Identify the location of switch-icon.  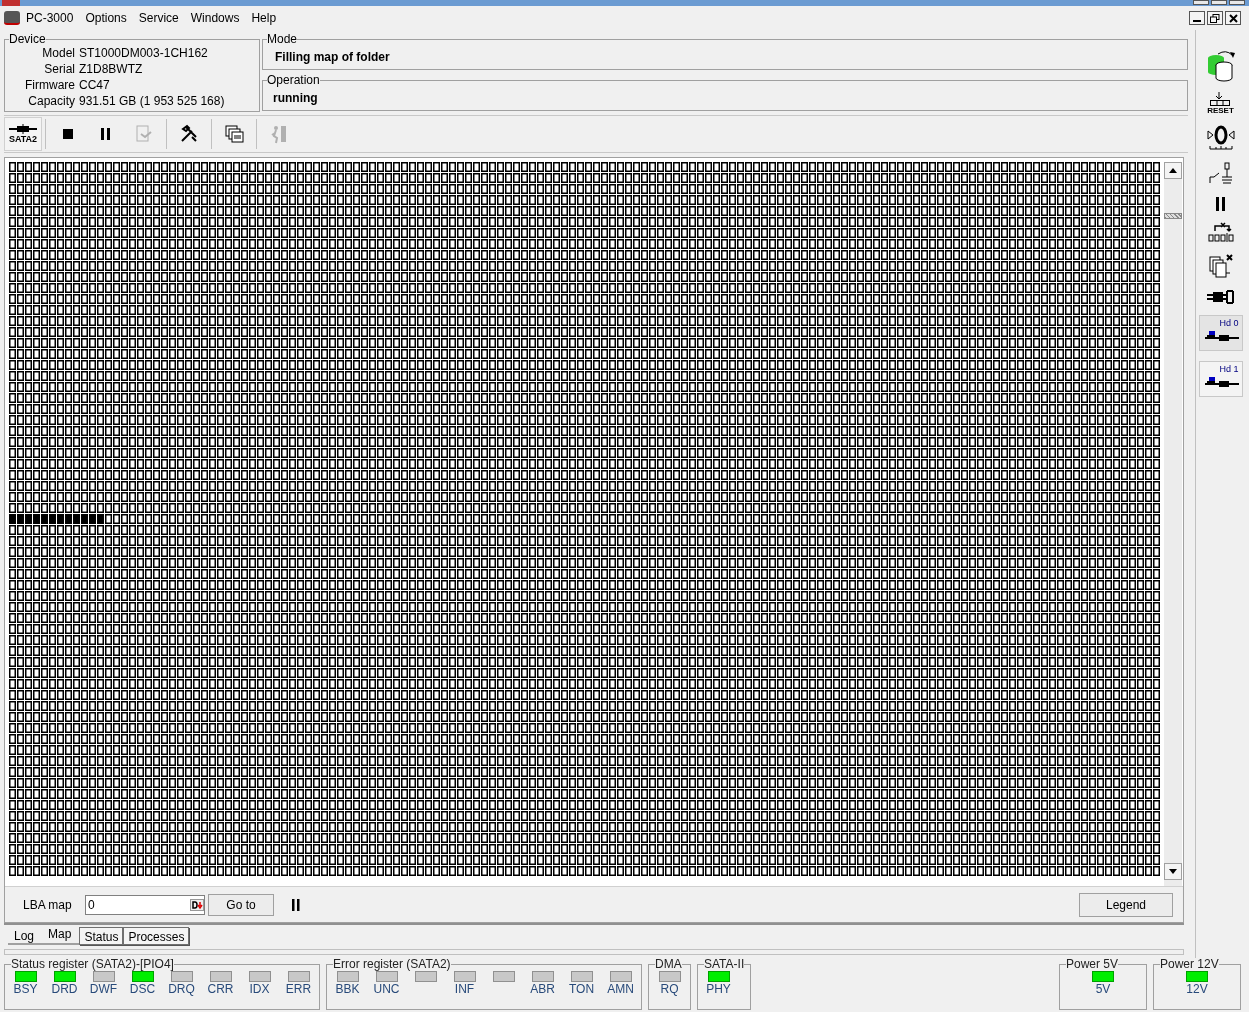
(1220, 174).